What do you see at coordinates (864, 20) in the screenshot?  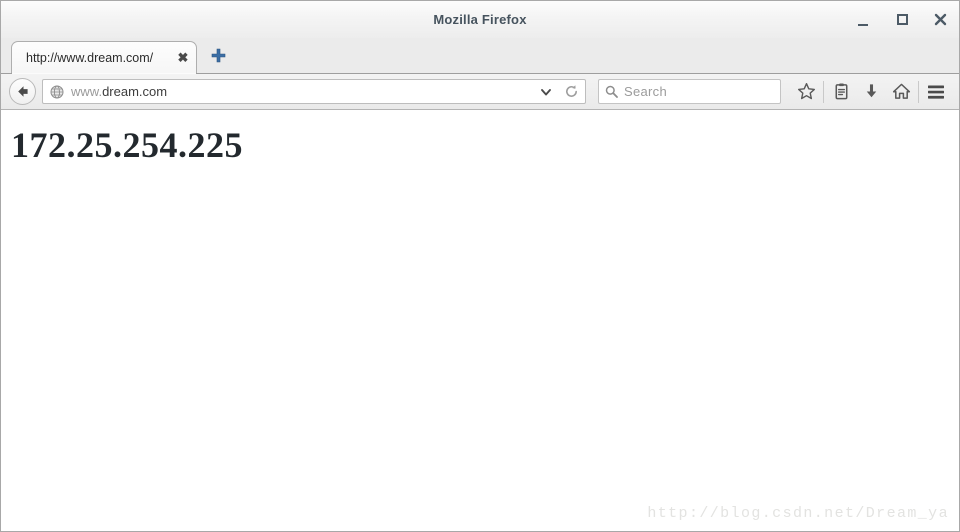 I see `minimize-button` at bounding box center [864, 20].